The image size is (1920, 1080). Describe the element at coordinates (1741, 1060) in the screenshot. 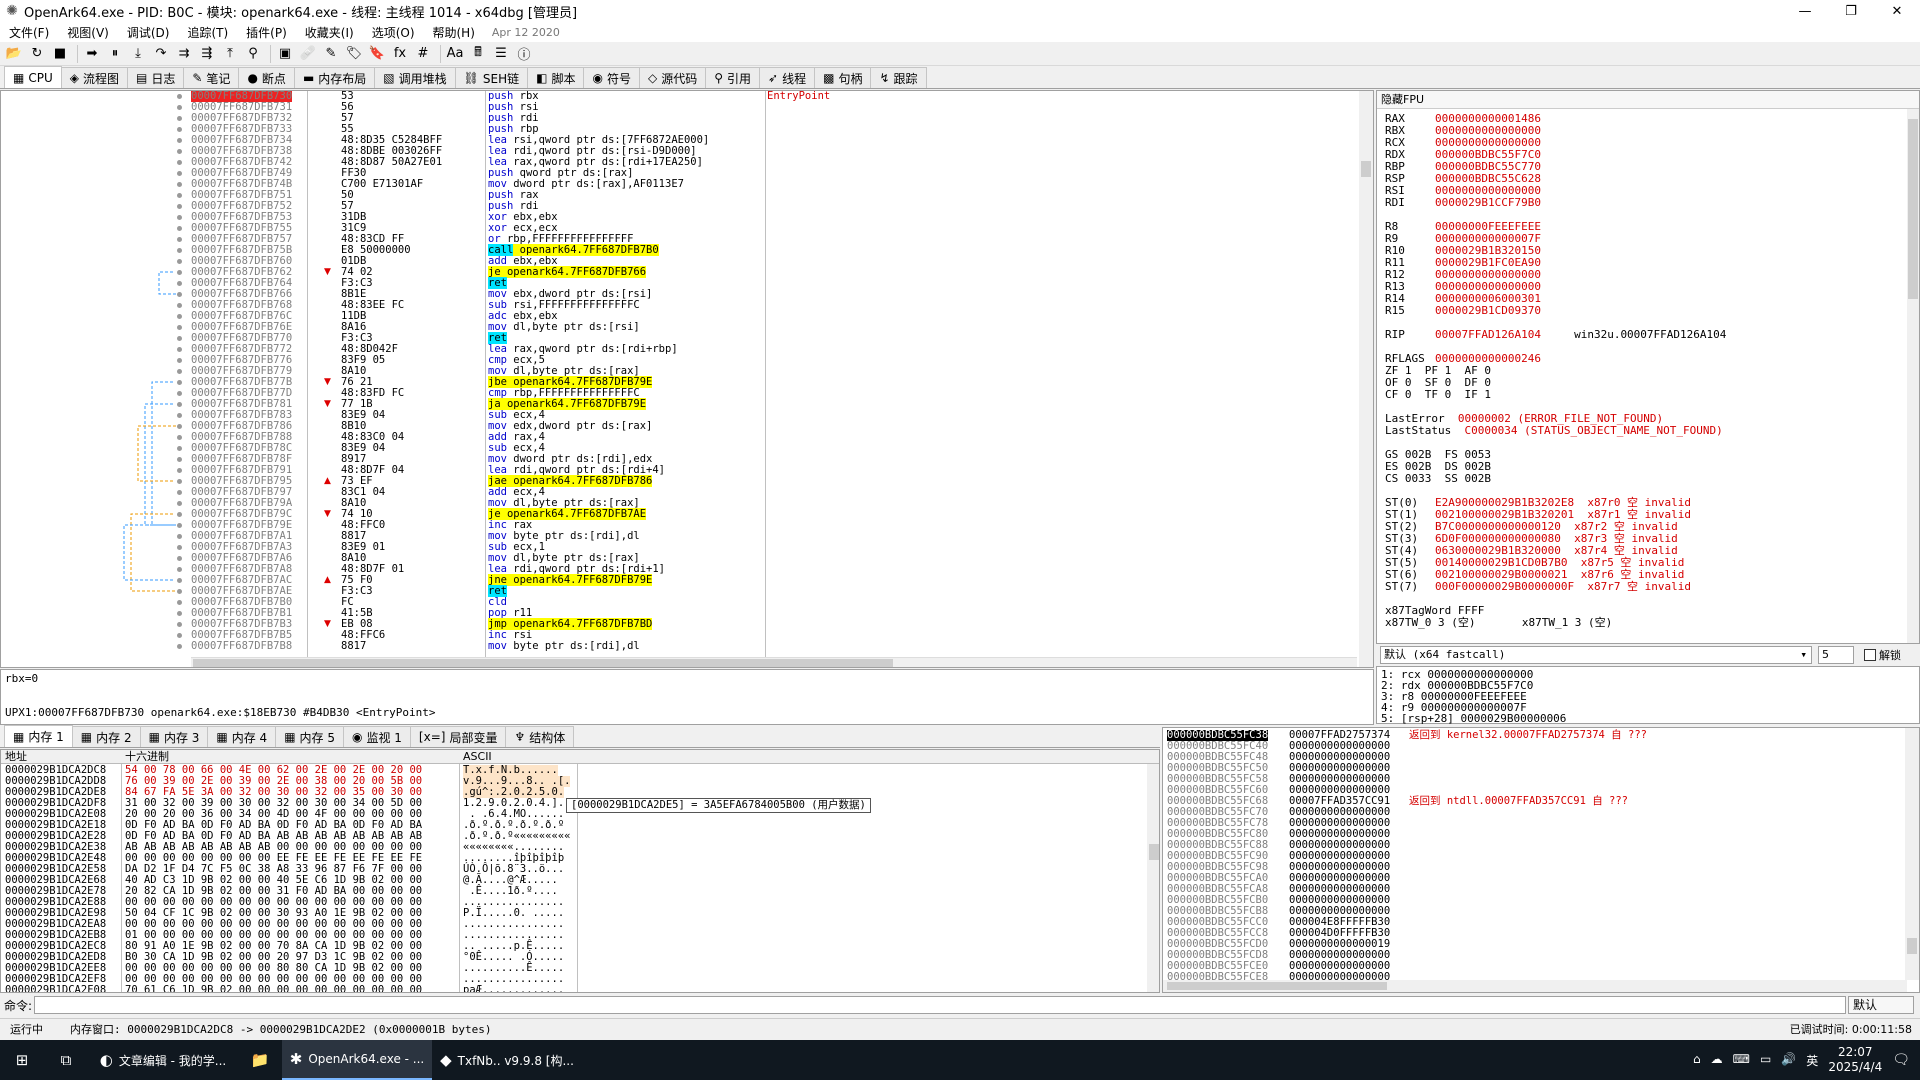

I see `keyboard-icon: ⌨` at that location.